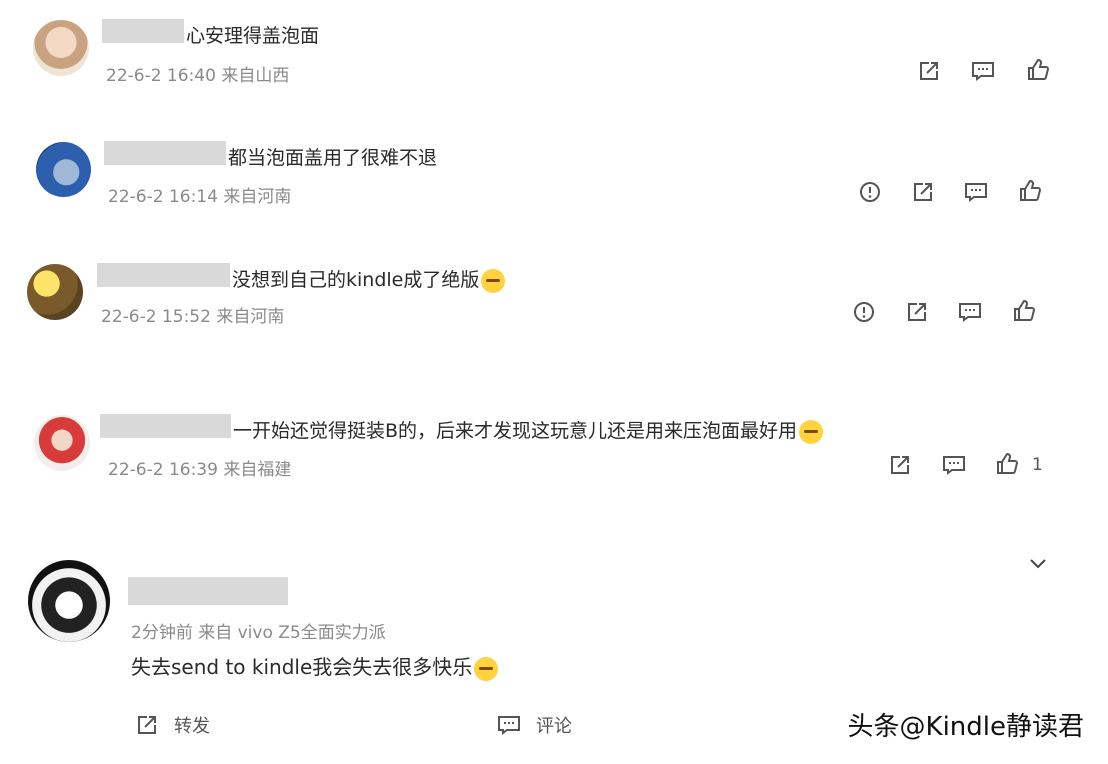 This screenshot has width=1108, height=764. Describe the element at coordinates (554, 726) in the screenshot. I see `comment-label: 评论` at that location.